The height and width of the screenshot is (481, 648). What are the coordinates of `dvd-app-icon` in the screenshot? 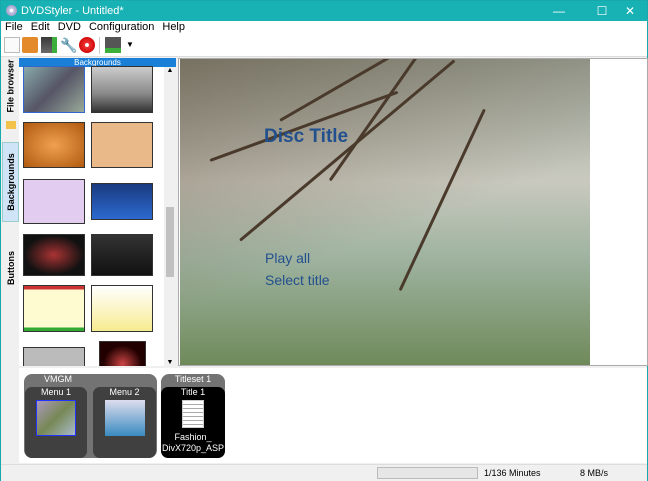 It's located at (11, 10).